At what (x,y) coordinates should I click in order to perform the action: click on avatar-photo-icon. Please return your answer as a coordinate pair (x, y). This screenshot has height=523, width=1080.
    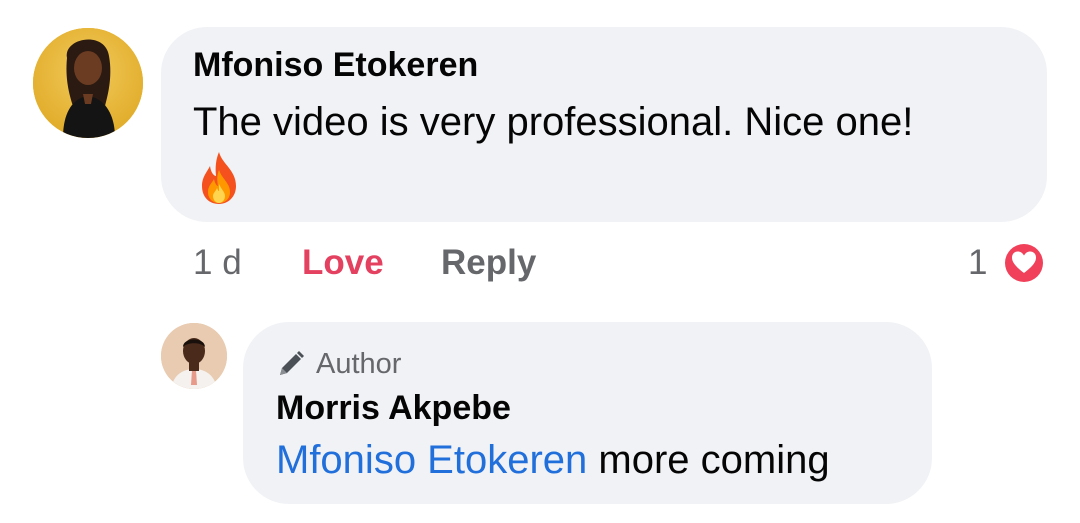
    Looking at the image, I should click on (88, 83).